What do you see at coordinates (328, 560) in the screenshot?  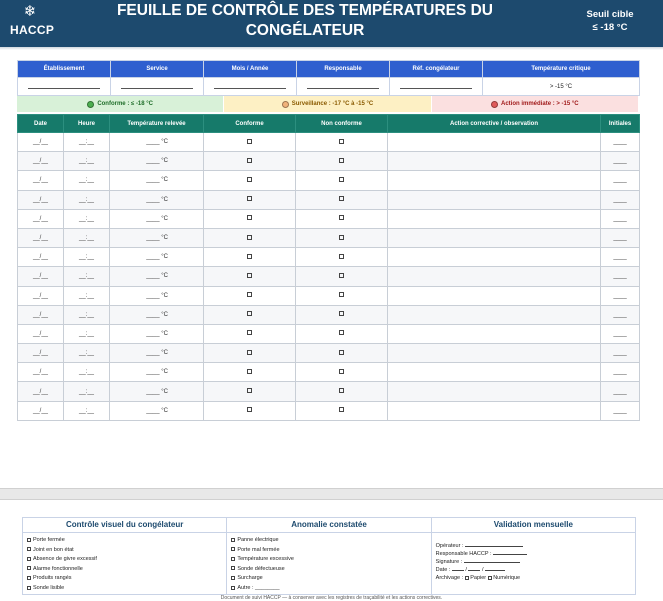 I see `anomaly-item: Température excessive` at bounding box center [328, 560].